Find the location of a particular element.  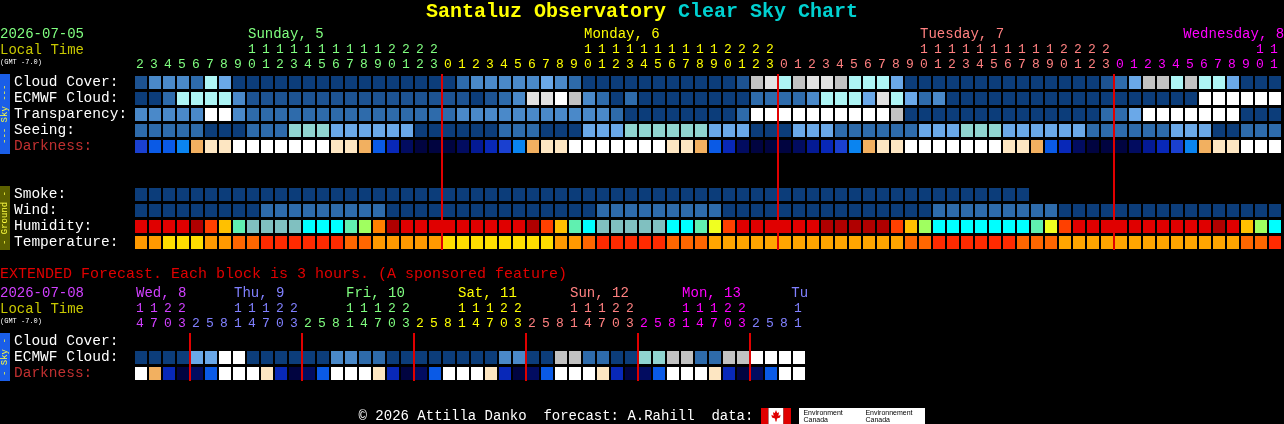

day-label: Wednesday, 8 is located at coordinates (1233, 34).